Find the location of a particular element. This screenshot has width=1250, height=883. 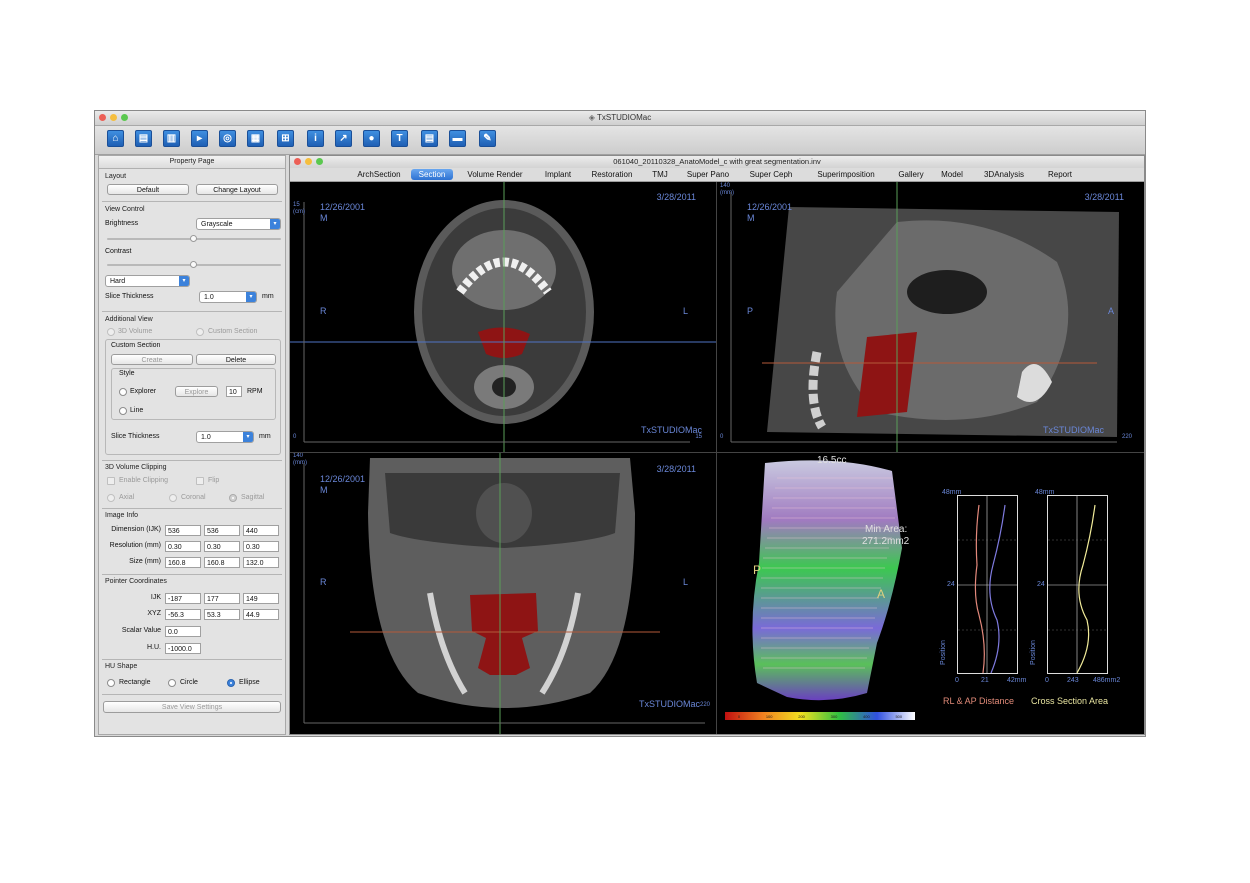

colorbar-label: 200 is located at coordinates (801, 716).